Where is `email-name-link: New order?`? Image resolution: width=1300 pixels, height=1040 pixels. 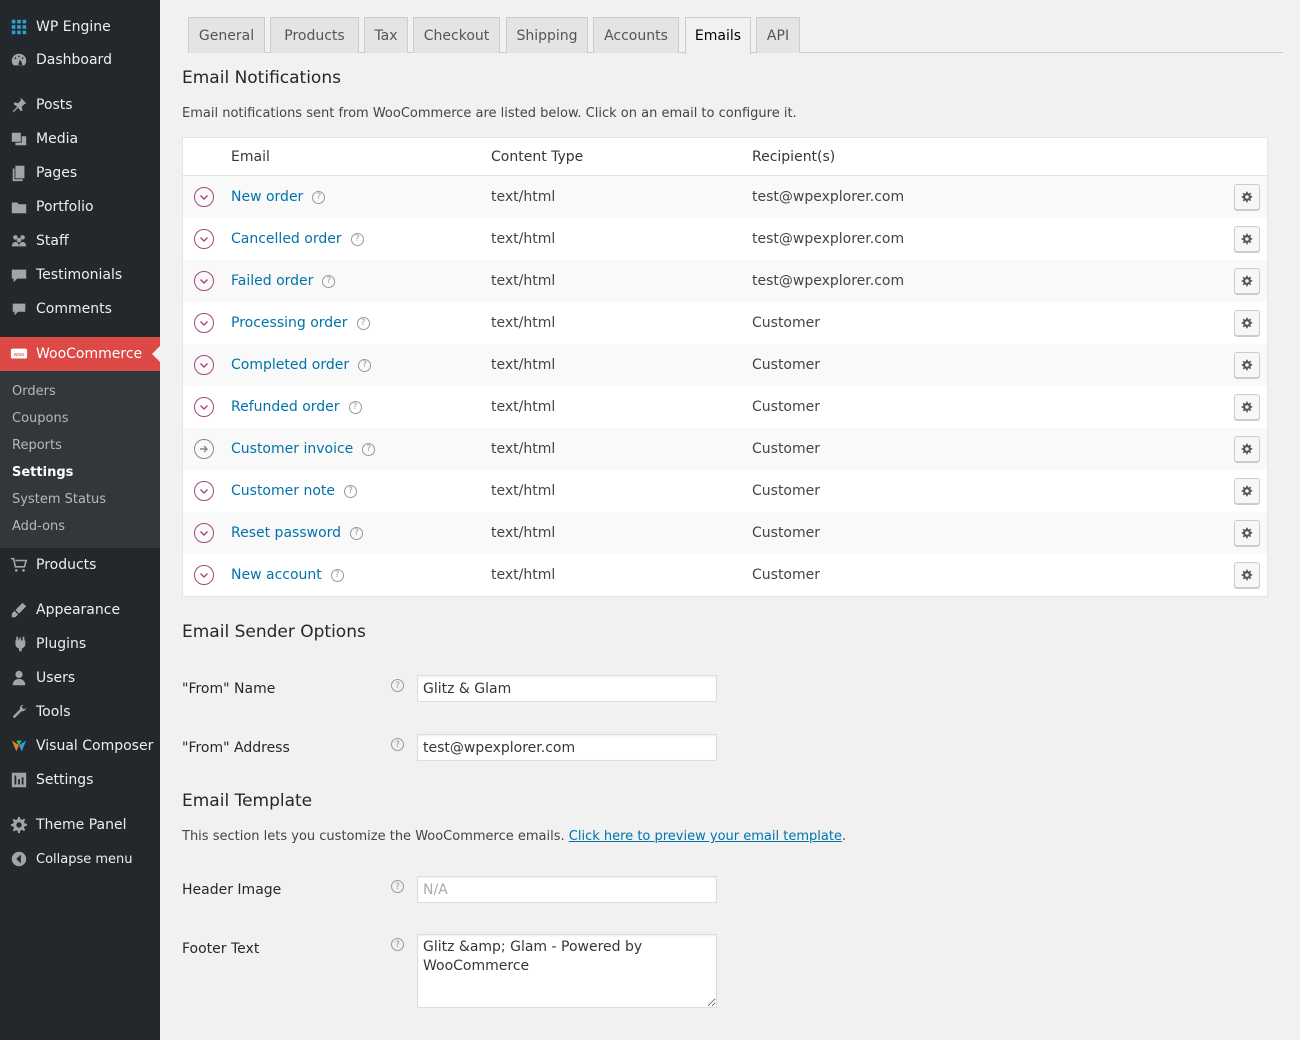 email-name-link: New order? is located at coordinates (278, 197).